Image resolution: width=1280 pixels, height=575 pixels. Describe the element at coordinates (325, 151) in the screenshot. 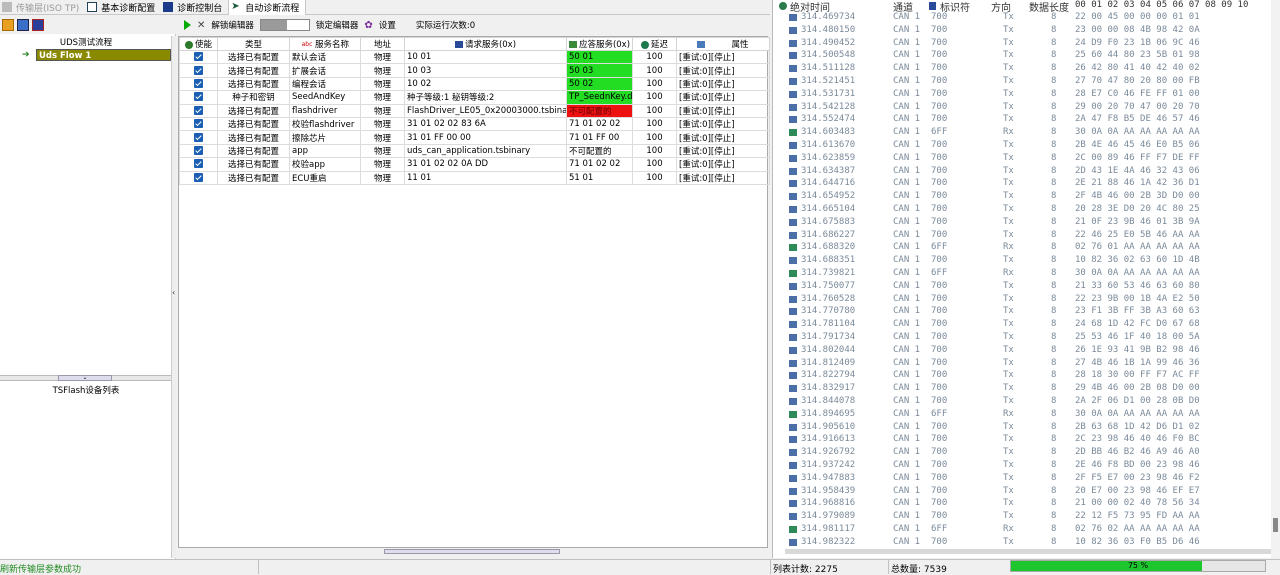

I see `cell-name: app` at that location.